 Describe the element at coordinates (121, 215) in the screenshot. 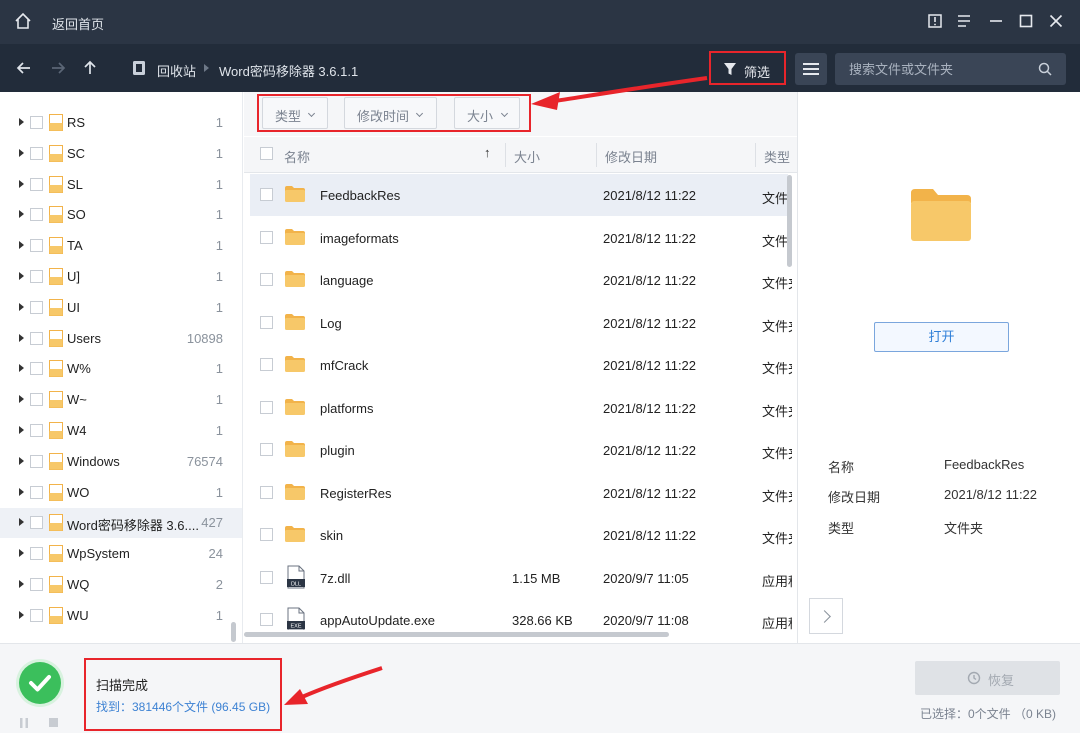

I see `tree-item: SO 1` at that location.